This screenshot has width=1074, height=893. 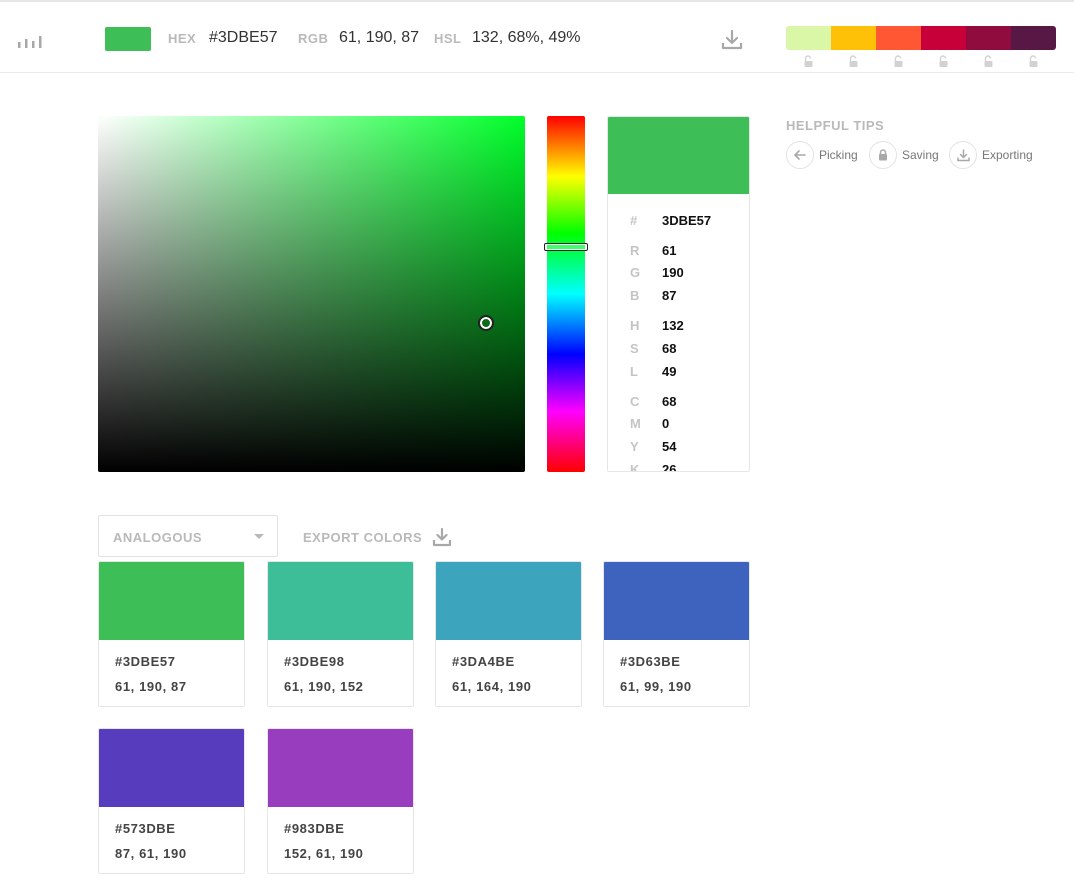 I want to click on swatch-hex: #3DBE57, so click(x=145, y=661).